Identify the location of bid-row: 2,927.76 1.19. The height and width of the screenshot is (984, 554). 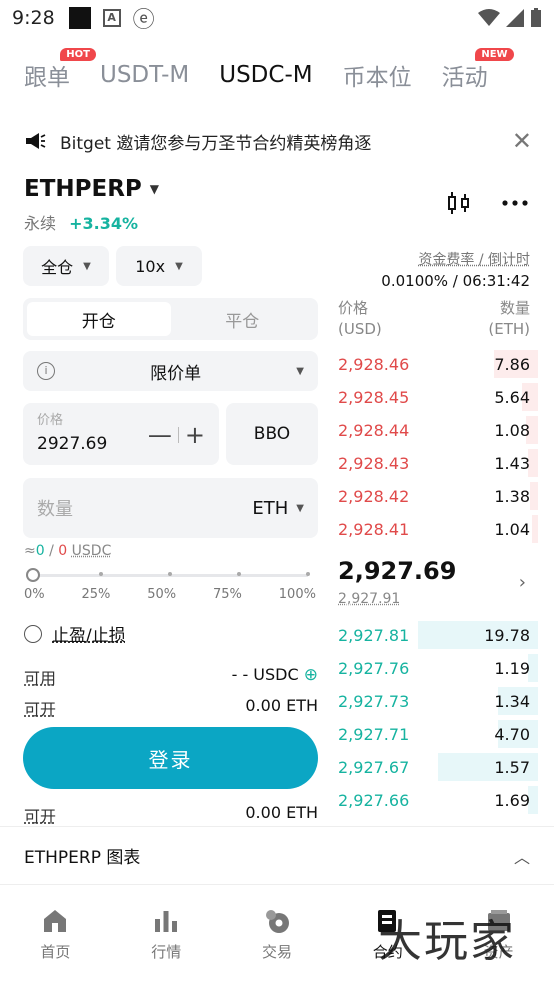
(438, 668).